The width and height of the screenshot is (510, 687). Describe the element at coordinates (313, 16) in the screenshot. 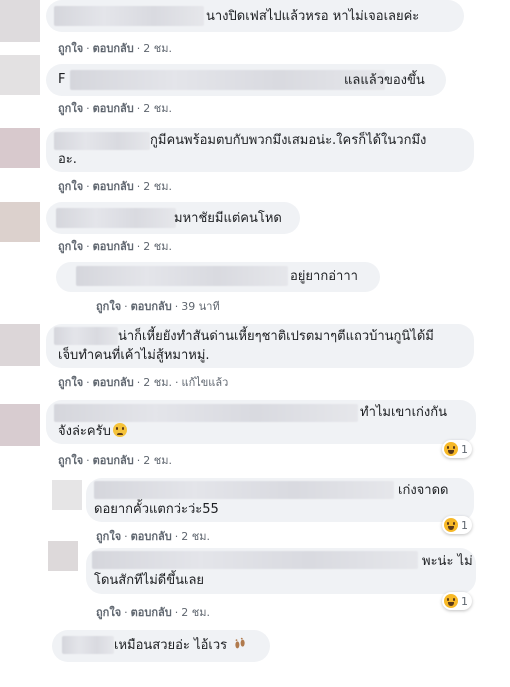

I see `comment-text: นางปิดเฟสไปแล้วหรอ หาไม่เจอเลยค่ะ` at that location.